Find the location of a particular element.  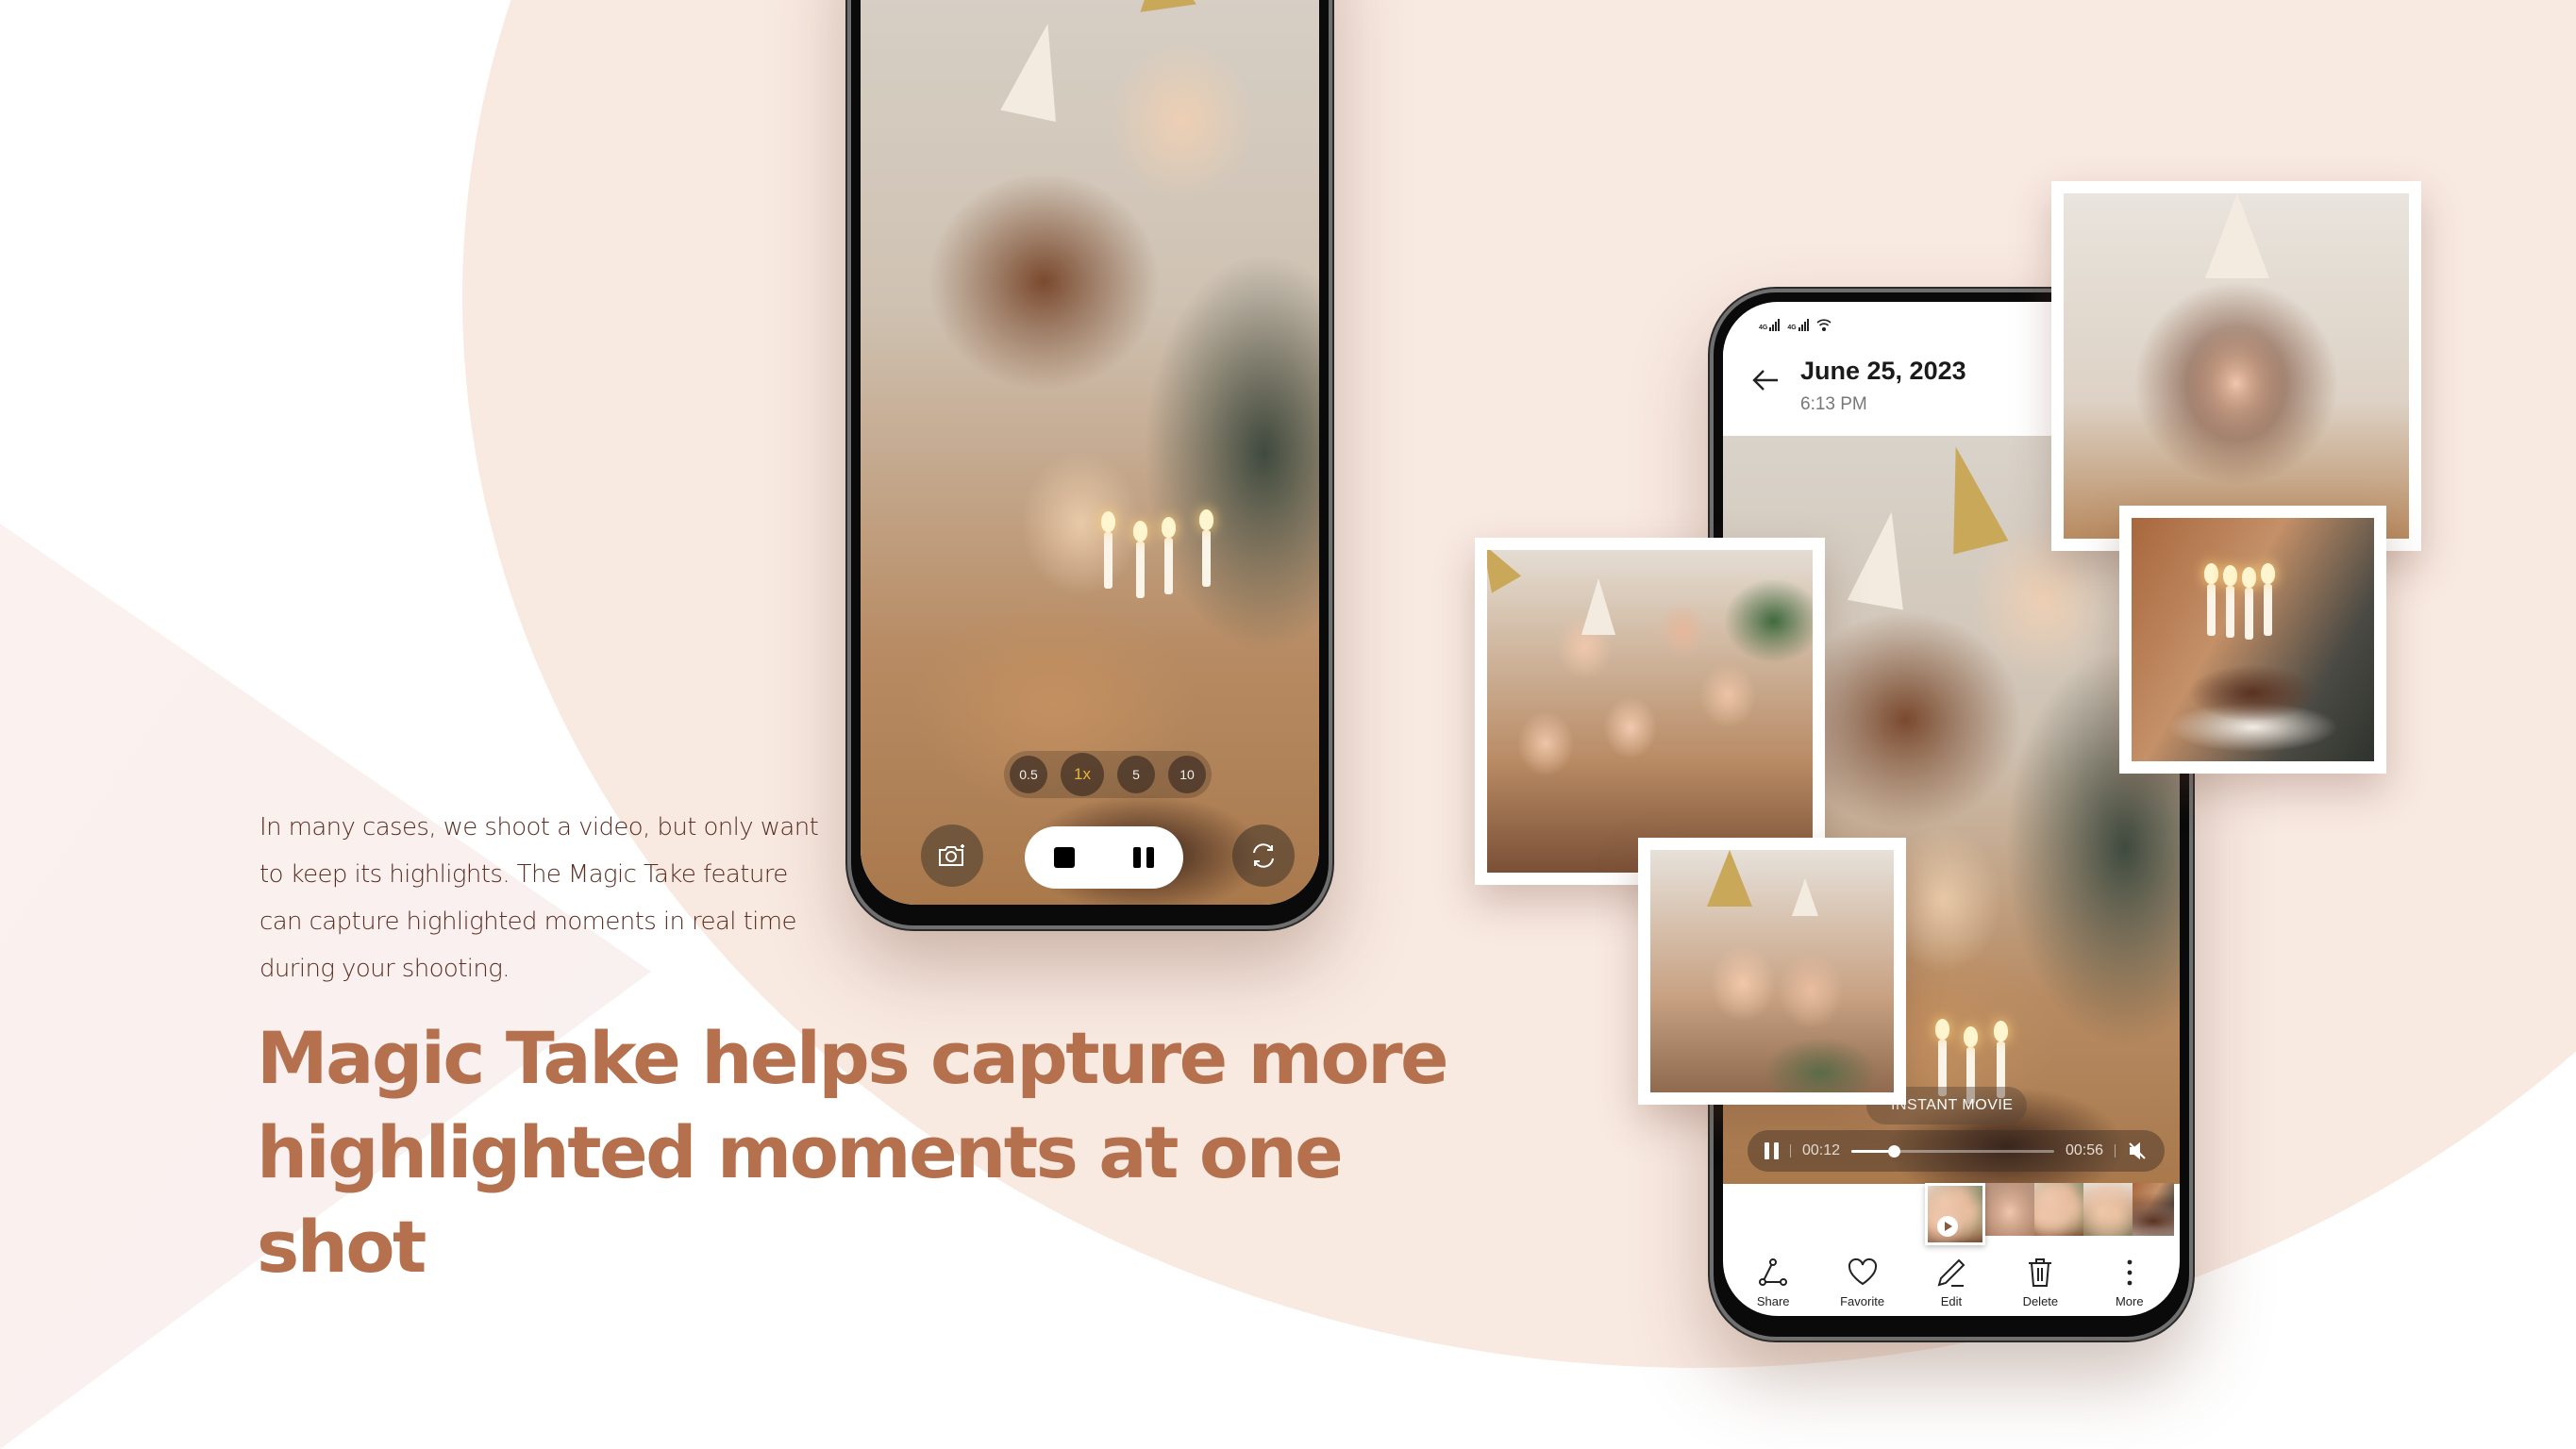

more-button: More is located at coordinates (2129, 1282).